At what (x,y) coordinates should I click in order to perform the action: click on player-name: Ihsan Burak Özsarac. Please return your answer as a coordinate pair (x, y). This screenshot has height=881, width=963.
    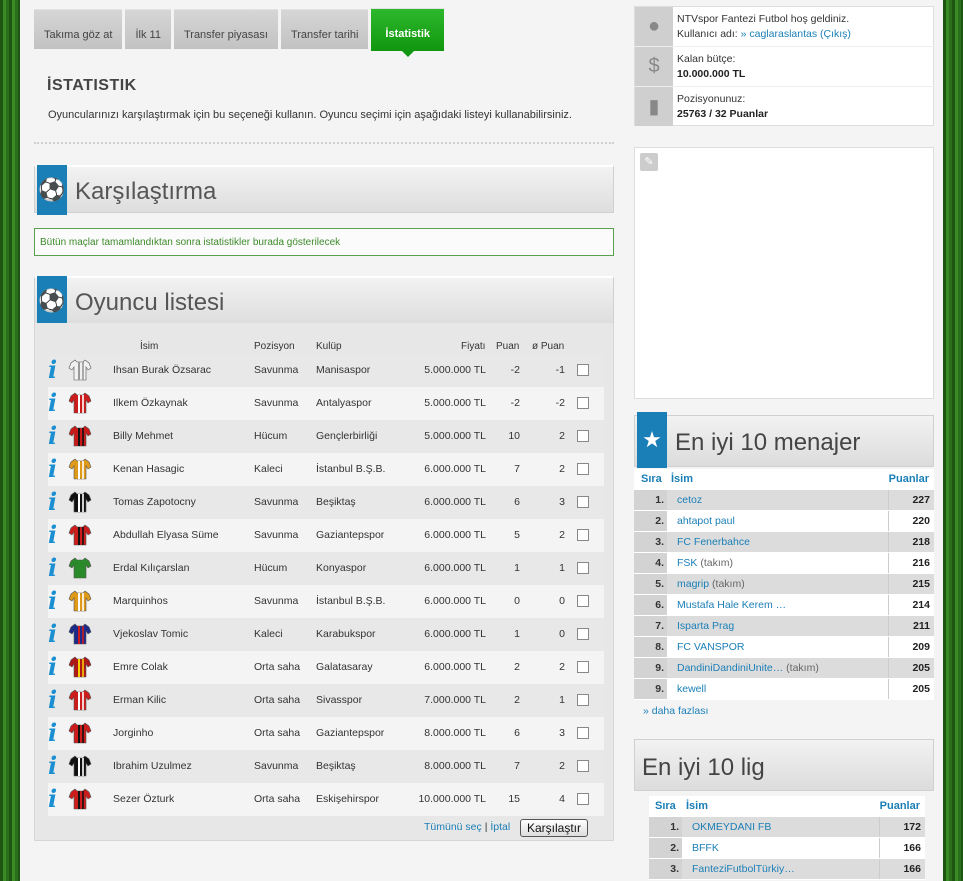
    Looking at the image, I should click on (162, 370).